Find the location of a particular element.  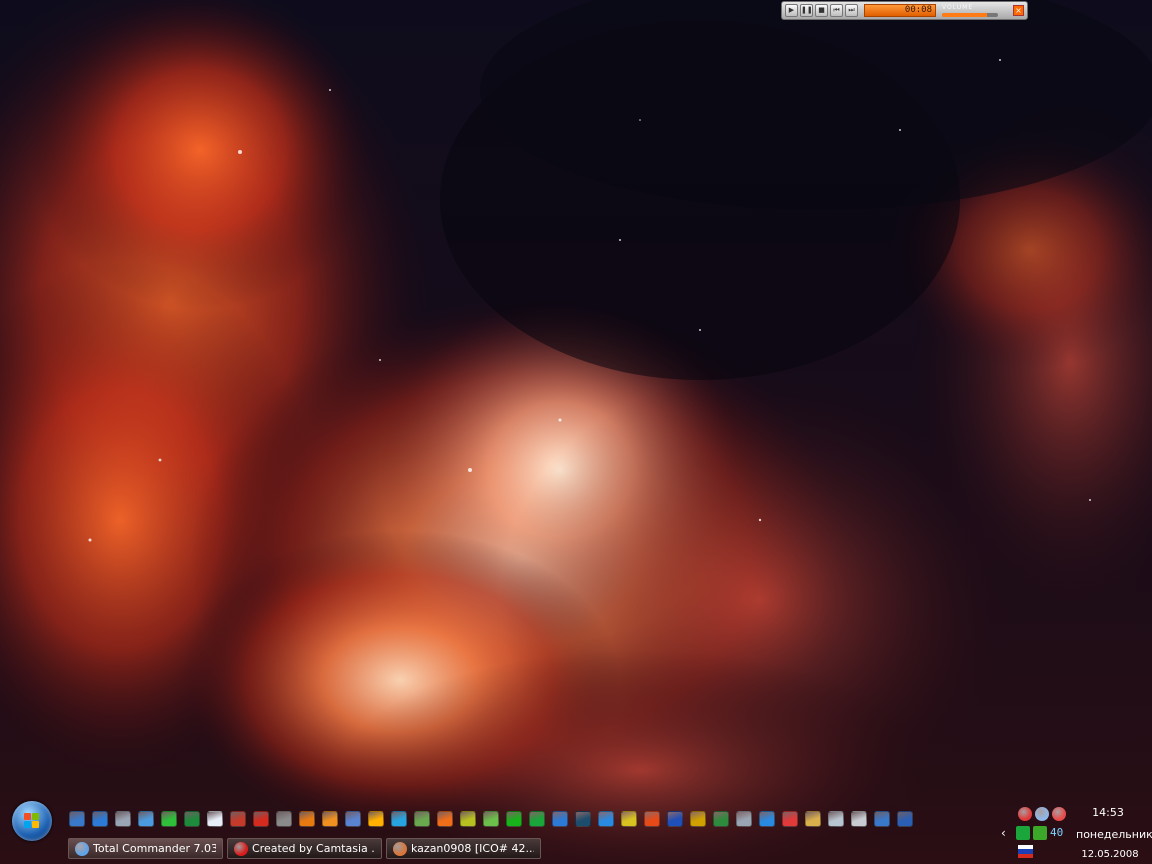

mascot-icon is located at coordinates (1040, 833).